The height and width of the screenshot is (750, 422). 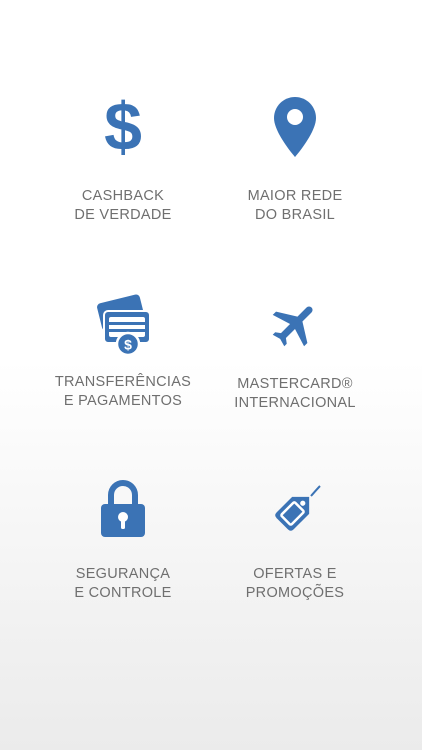 I want to click on map-pin-icon, so click(x=295, y=127).